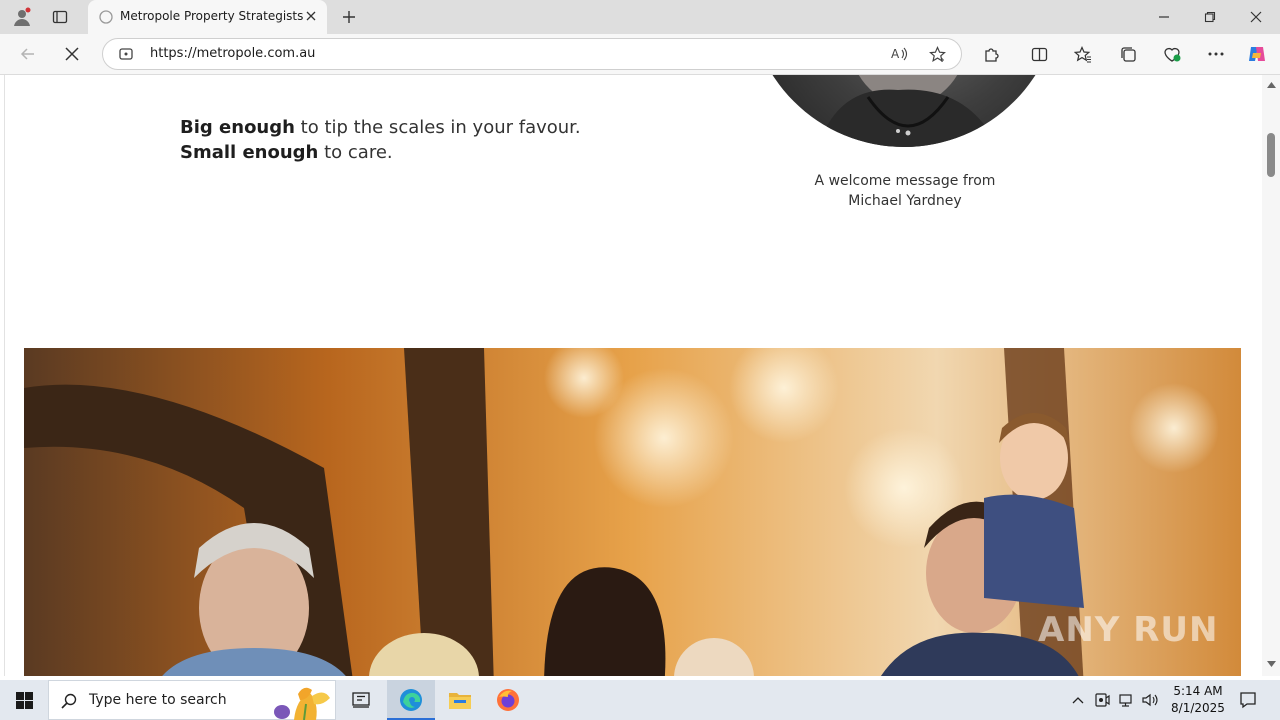  Describe the element at coordinates (106, 17) in the screenshot. I see `page-favicon-icon` at that location.